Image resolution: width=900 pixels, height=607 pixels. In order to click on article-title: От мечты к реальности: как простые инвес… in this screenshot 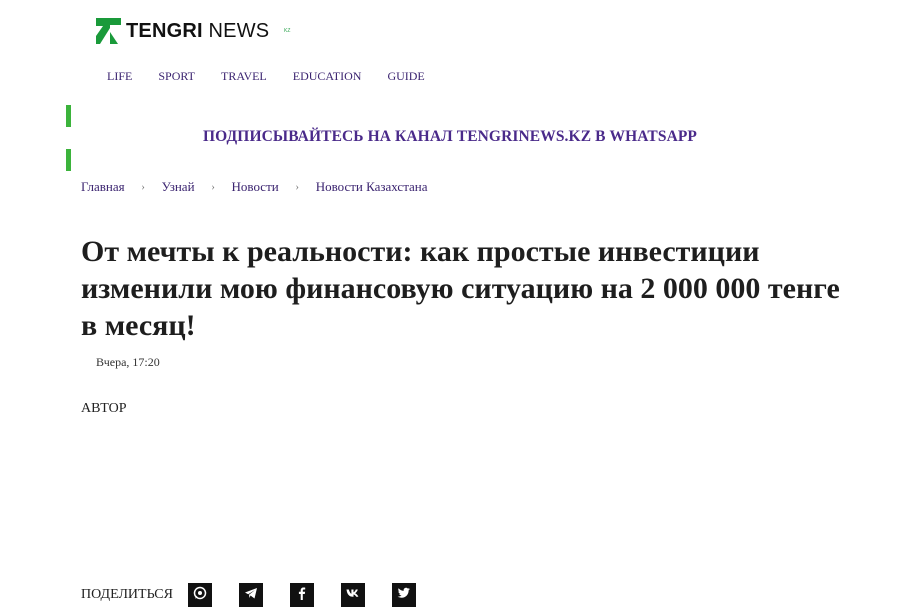, I will do `click(460, 288)`.